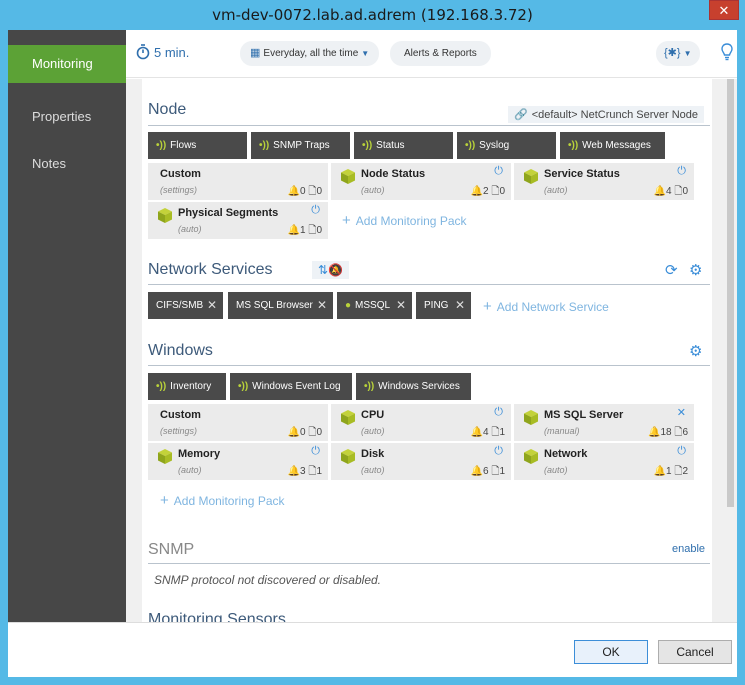  Describe the element at coordinates (487, 306) in the screenshot. I see `plus-icon: +` at that location.